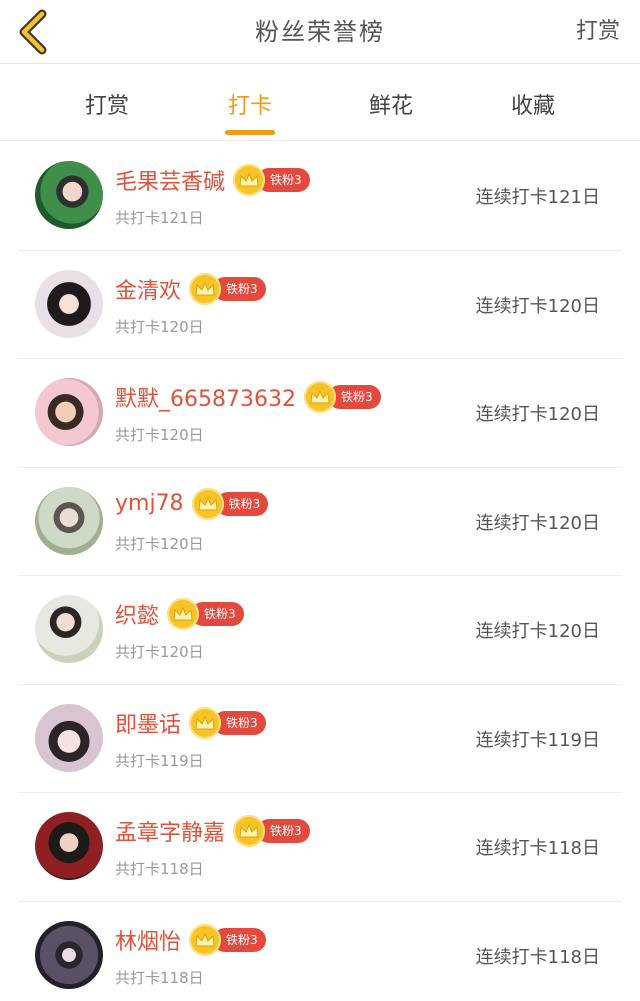 The height and width of the screenshot is (1001, 640). What do you see at coordinates (159, 760) in the screenshot?
I see `total-checkins: 共打卡119日` at bounding box center [159, 760].